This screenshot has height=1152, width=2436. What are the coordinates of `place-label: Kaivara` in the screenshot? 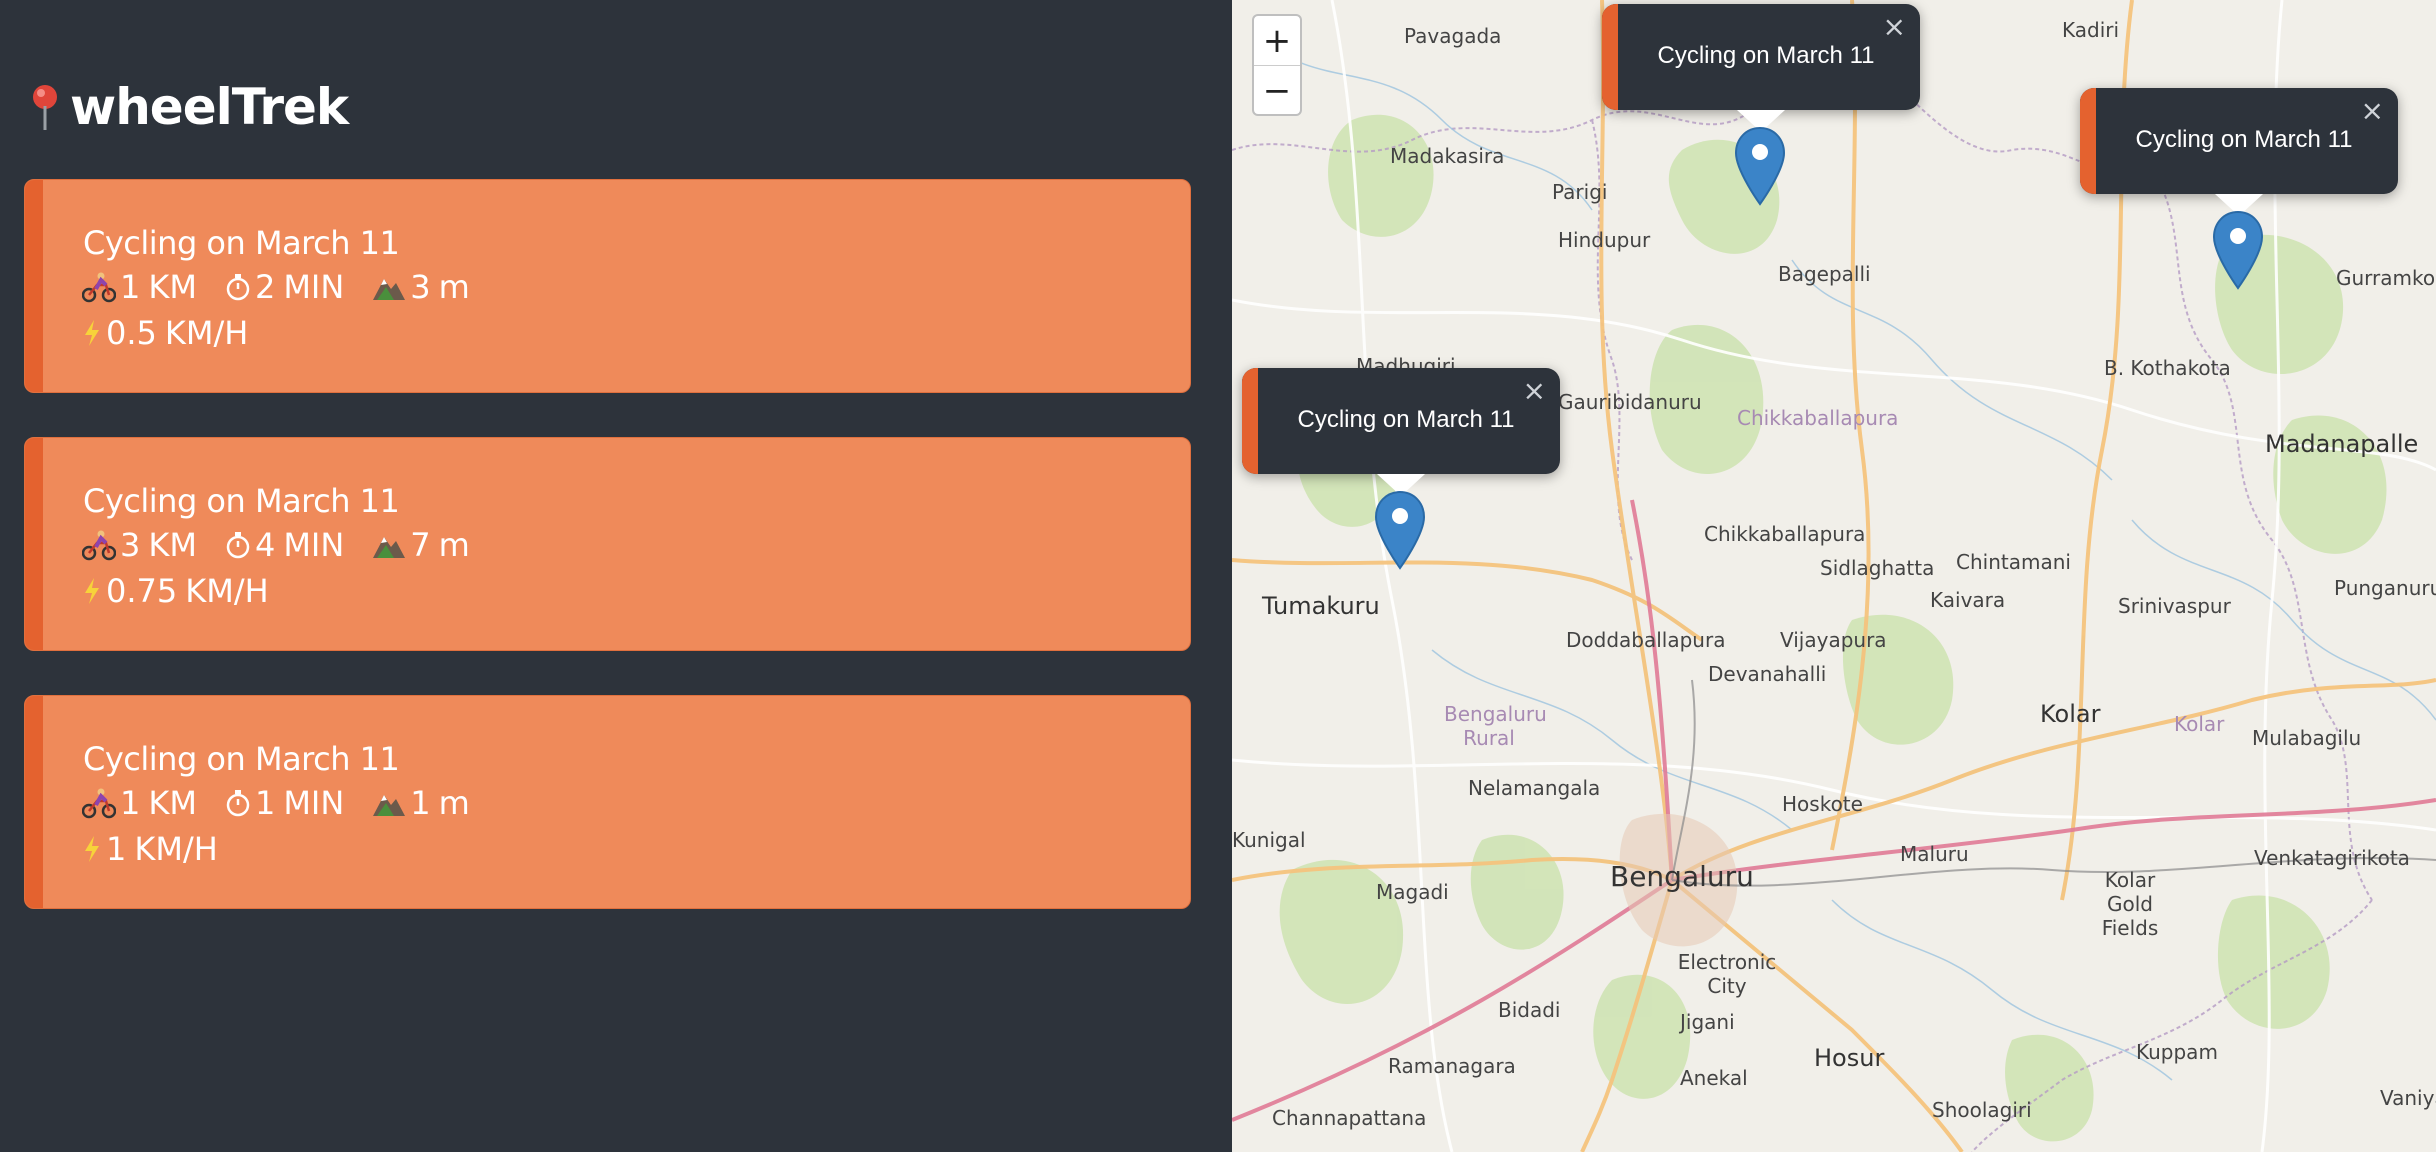 It's located at (1968, 600).